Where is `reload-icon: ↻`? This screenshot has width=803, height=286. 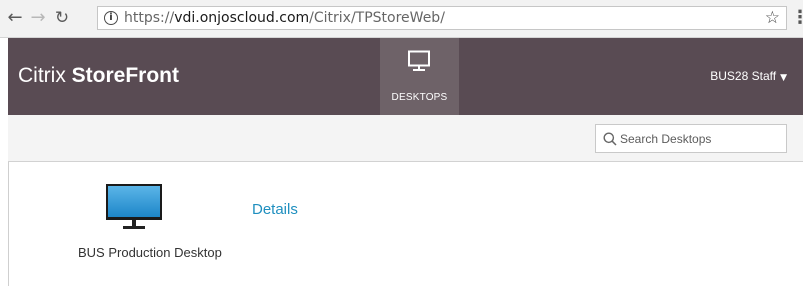 reload-icon: ↻ is located at coordinates (62, 18).